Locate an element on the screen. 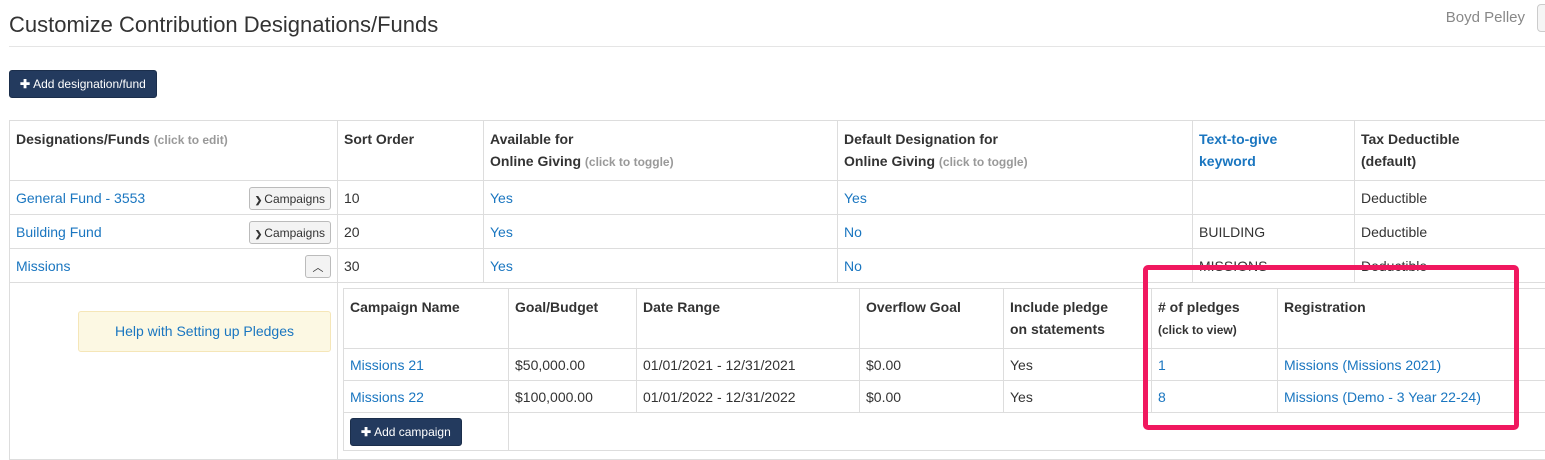 The width and height of the screenshot is (1545, 460). table-row: Missions ︿ 30 Yes No MISSIONS Deductible is located at coordinates (777, 266).